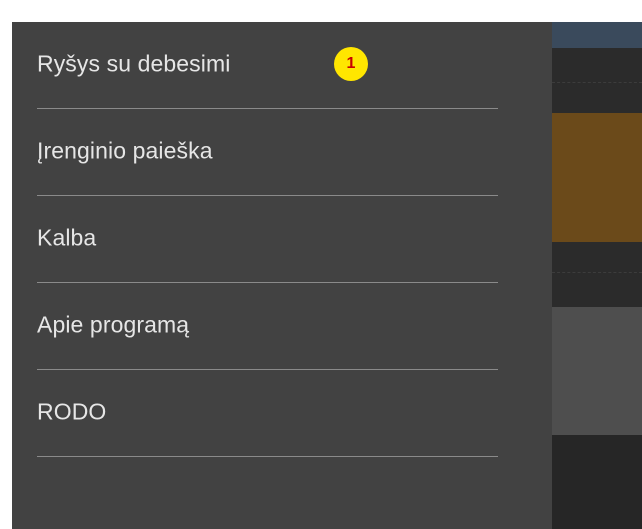 The image size is (642, 529). What do you see at coordinates (72, 411) in the screenshot?
I see `menu-item-label: RODO` at bounding box center [72, 411].